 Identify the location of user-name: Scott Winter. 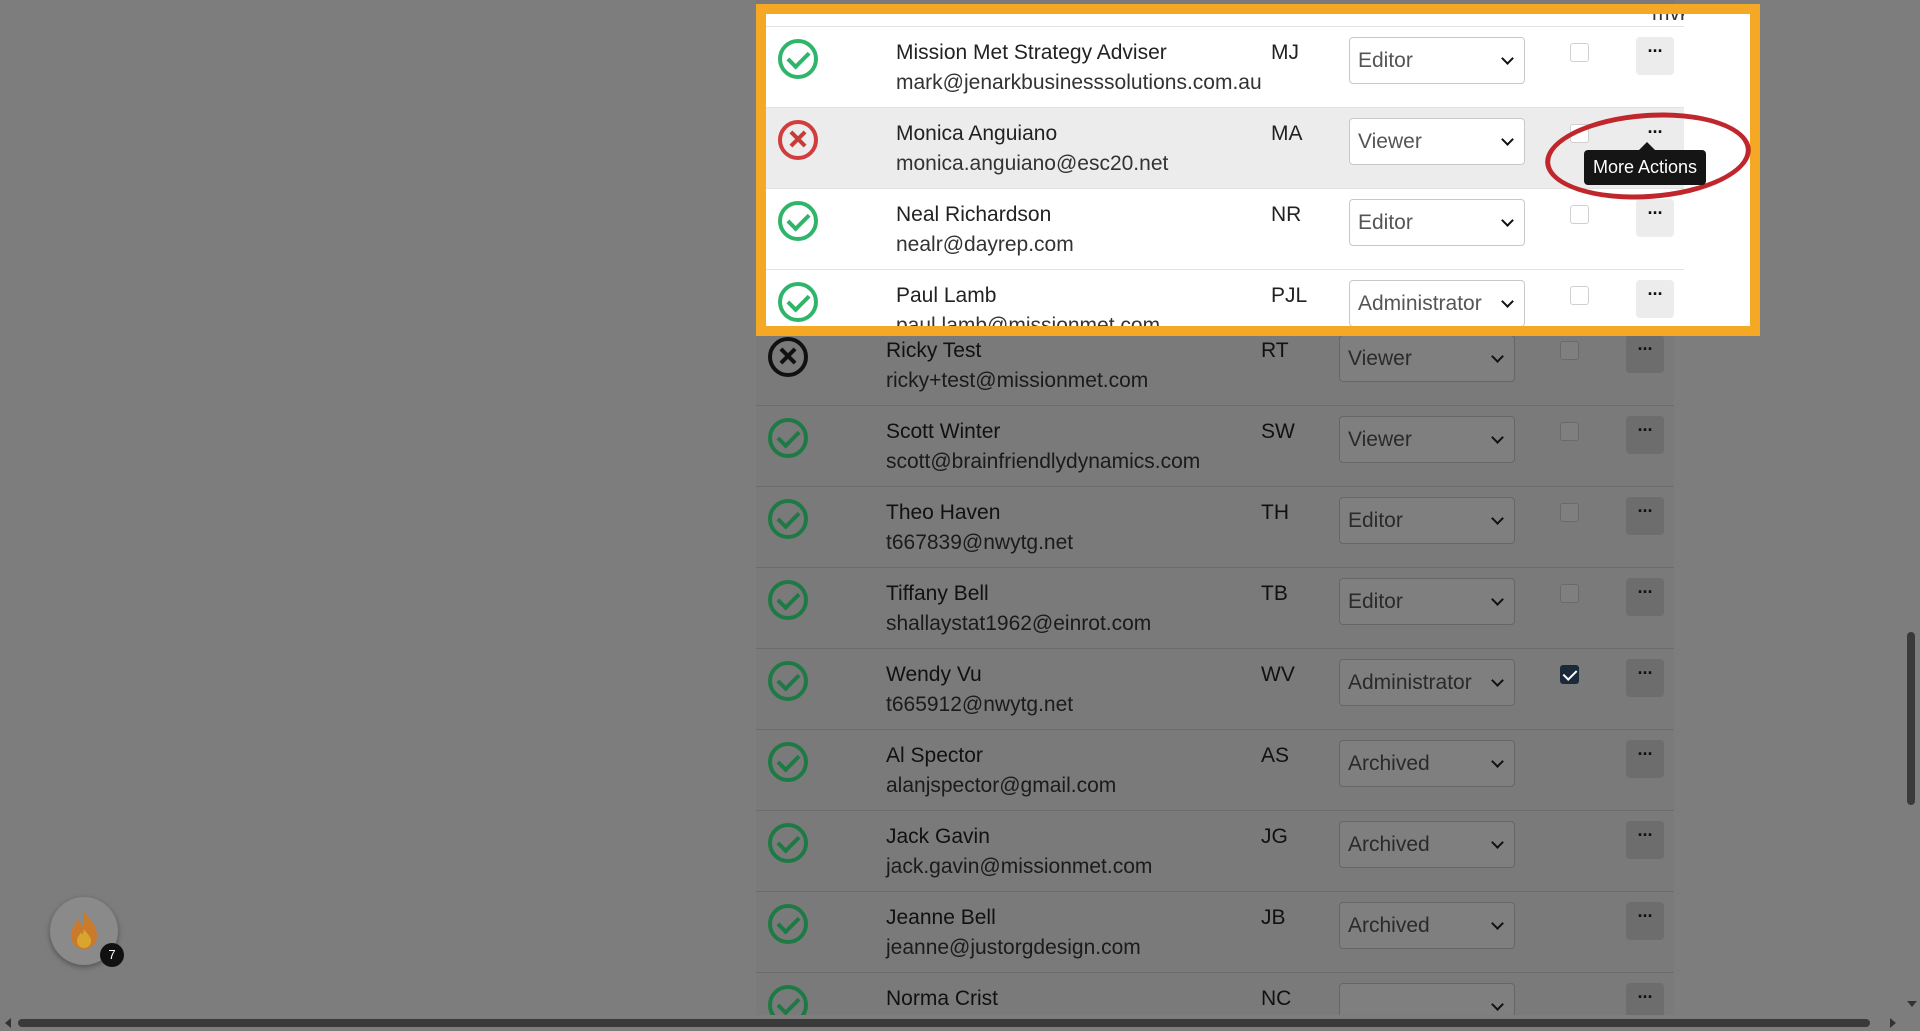
(943, 431).